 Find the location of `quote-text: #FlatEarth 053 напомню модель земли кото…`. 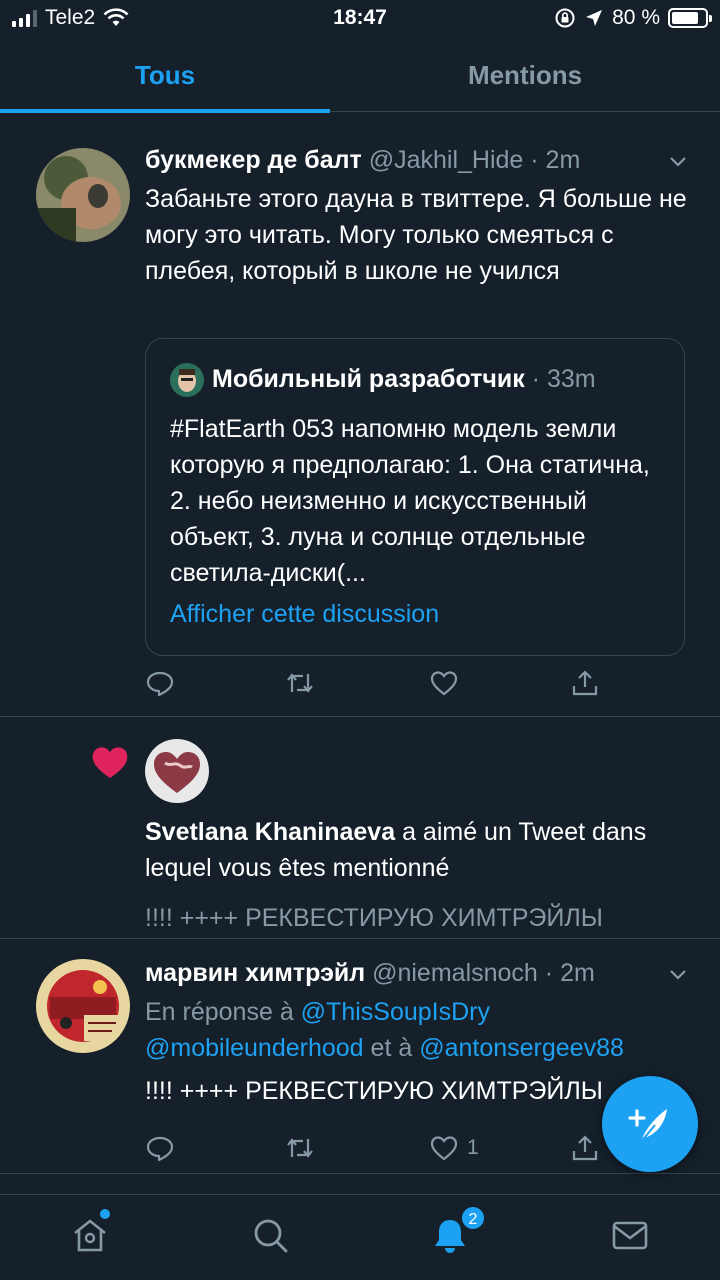

quote-text: #FlatEarth 053 напомню модель земли кото… is located at coordinates (410, 501).